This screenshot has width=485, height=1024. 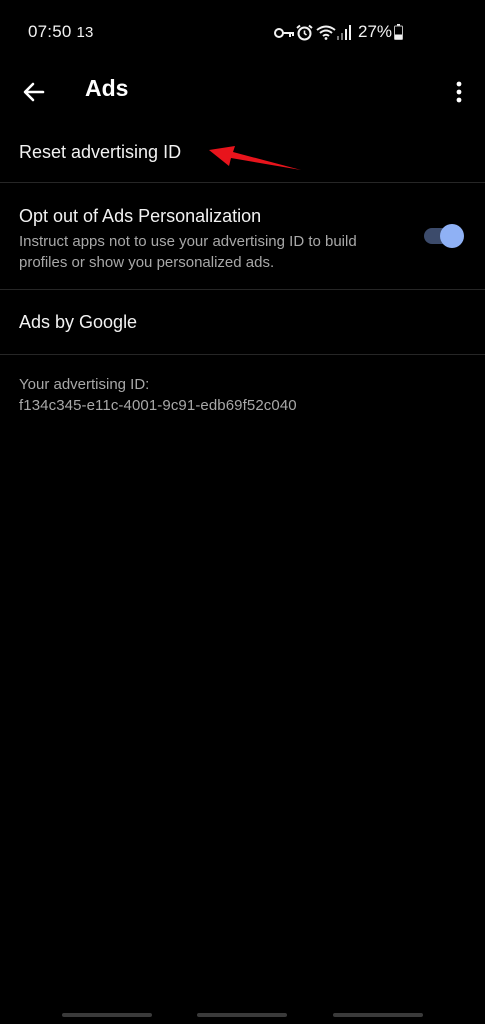 I want to click on opt-out-personalization-label: Opt out of Ads Personalization, so click(x=140, y=216).